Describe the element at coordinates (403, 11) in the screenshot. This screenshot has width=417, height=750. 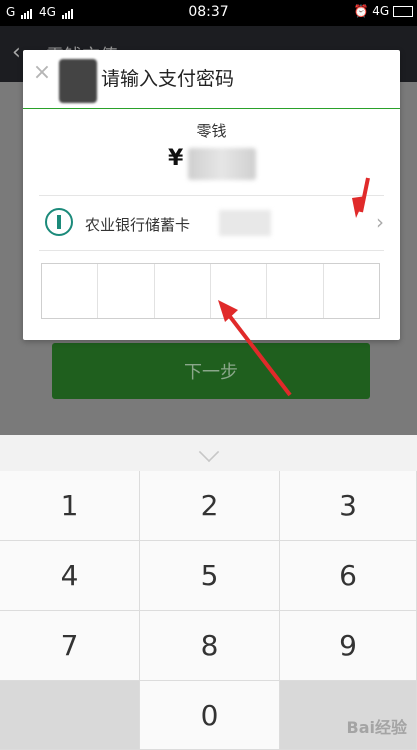
I see `battery-icon` at that location.